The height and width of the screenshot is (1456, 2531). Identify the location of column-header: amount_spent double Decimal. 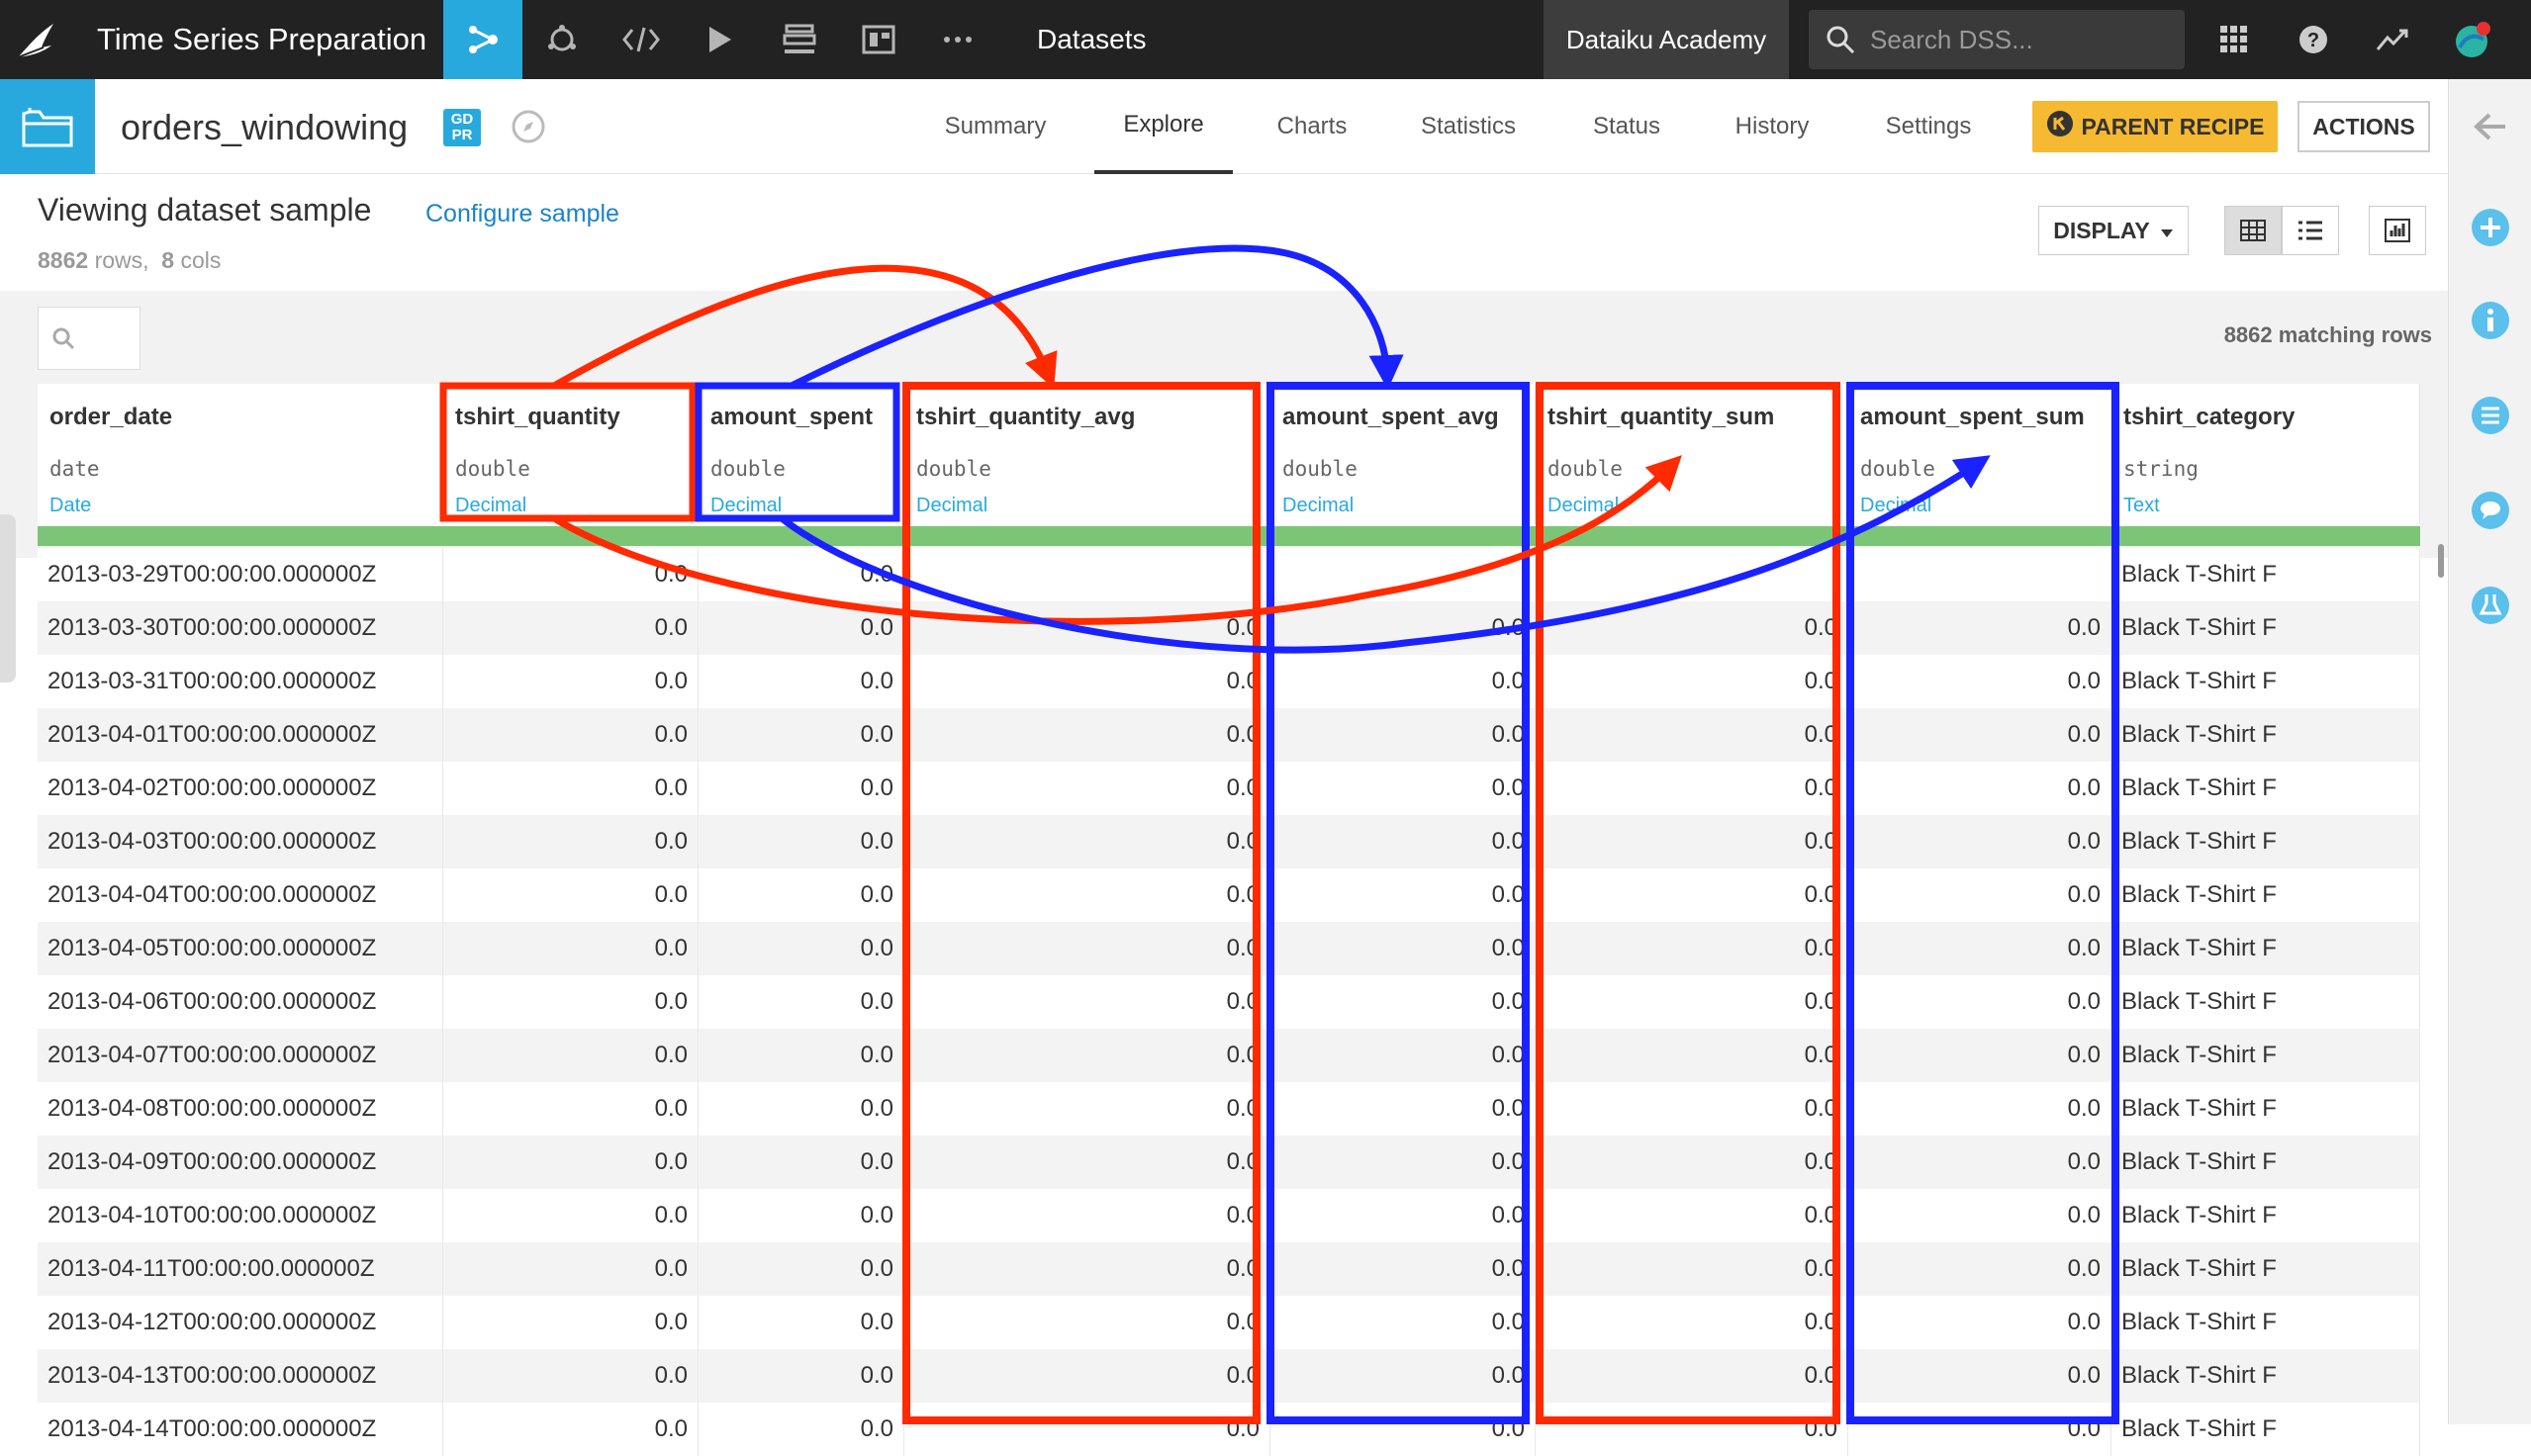
(801, 454).